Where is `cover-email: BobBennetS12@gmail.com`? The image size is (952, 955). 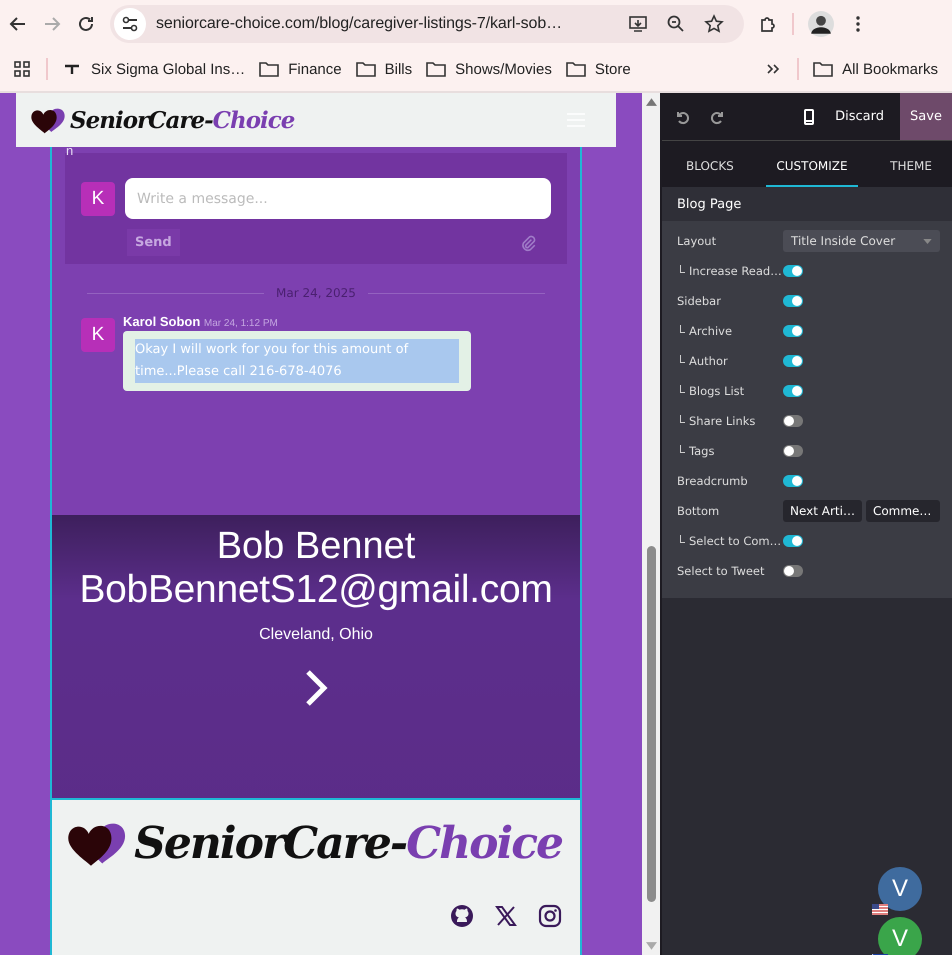 cover-email: BobBennetS12@gmail.com is located at coordinates (316, 590).